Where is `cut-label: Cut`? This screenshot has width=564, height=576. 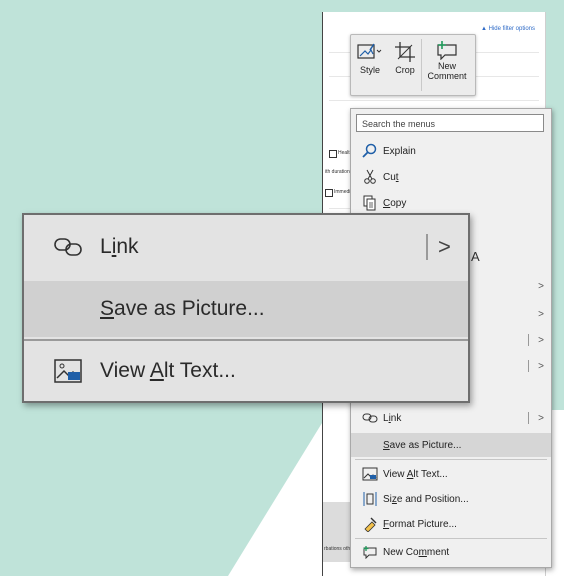
cut-label: Cut is located at coordinates (391, 177).